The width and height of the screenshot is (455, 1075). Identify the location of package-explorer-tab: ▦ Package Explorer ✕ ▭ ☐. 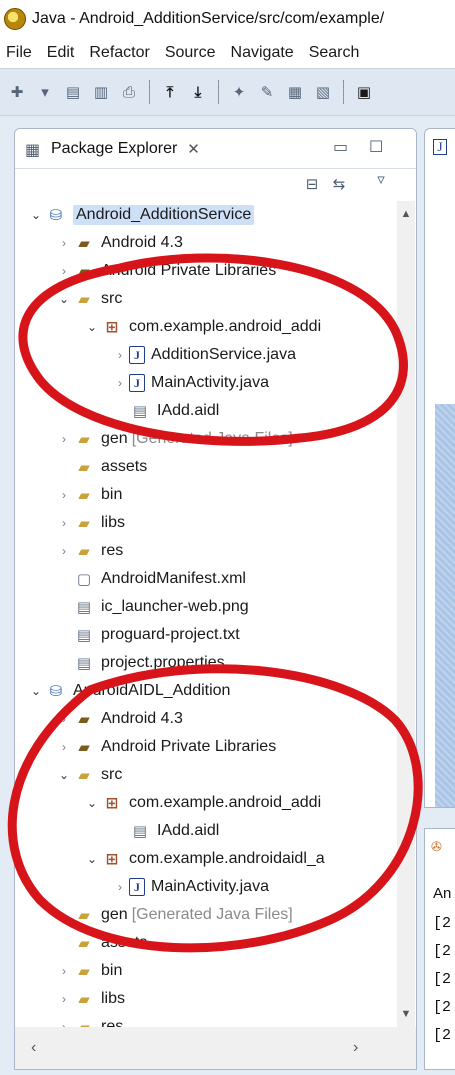
(215, 149).